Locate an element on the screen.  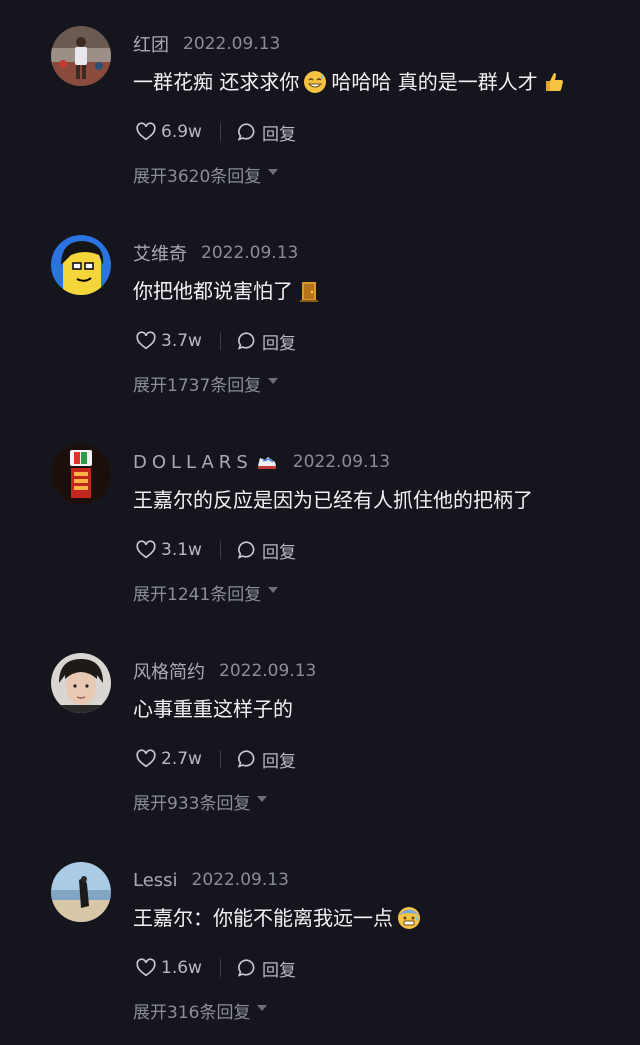
comment-text-part: 王嘉尔：你能不能离我远一点 is located at coordinates (263, 918).